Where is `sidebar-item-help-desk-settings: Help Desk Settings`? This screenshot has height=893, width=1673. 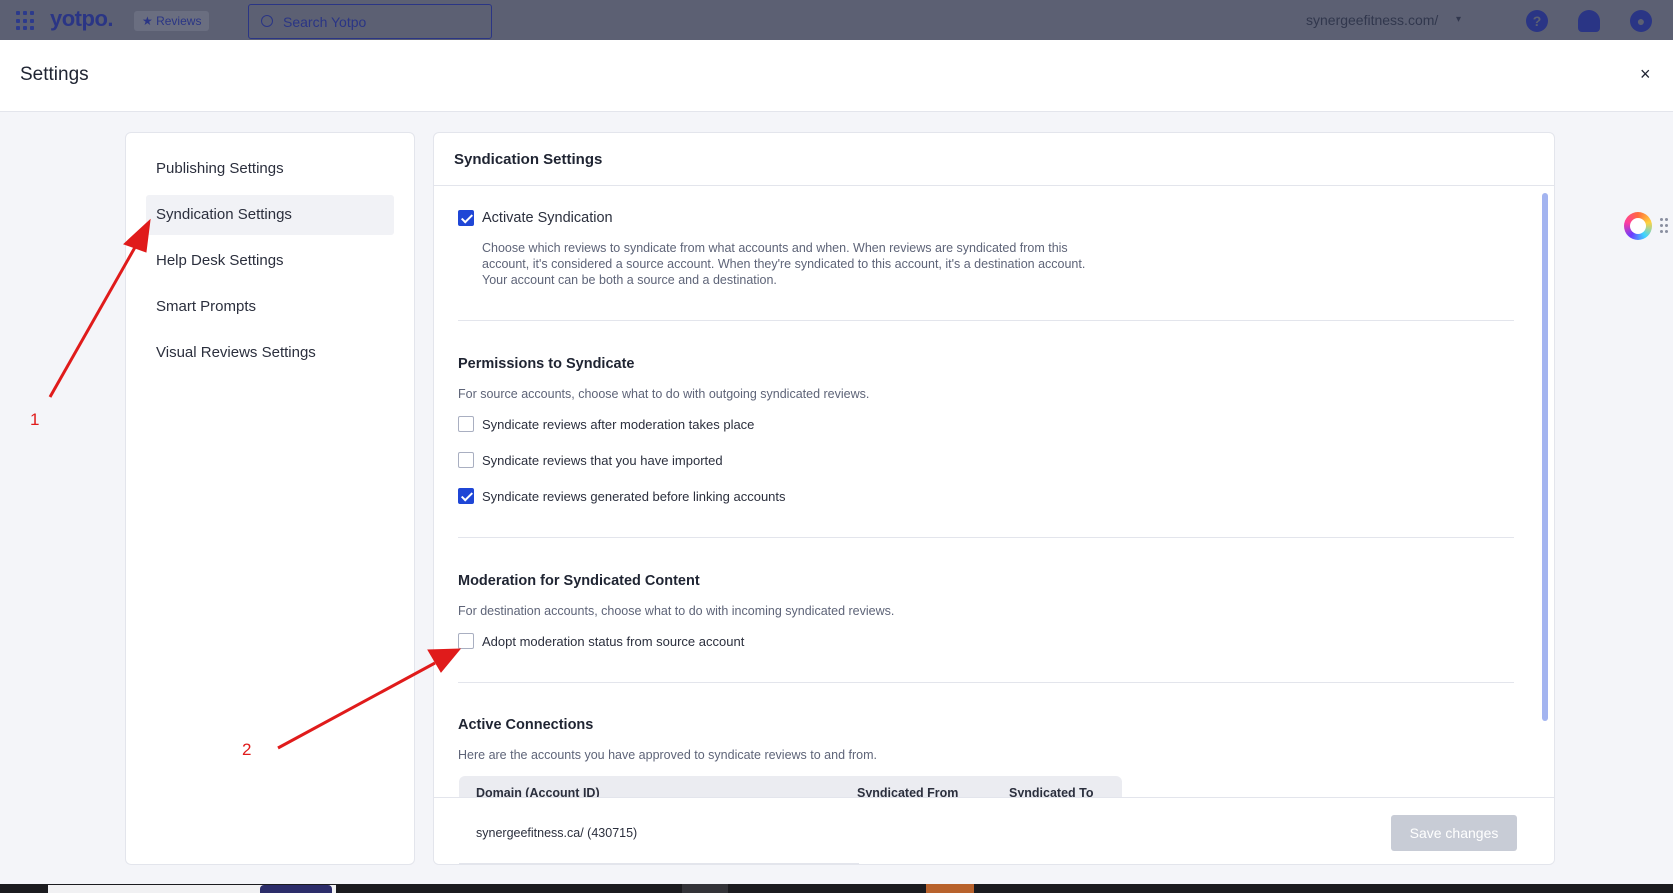 sidebar-item-help-desk-settings: Help Desk Settings is located at coordinates (270, 261).